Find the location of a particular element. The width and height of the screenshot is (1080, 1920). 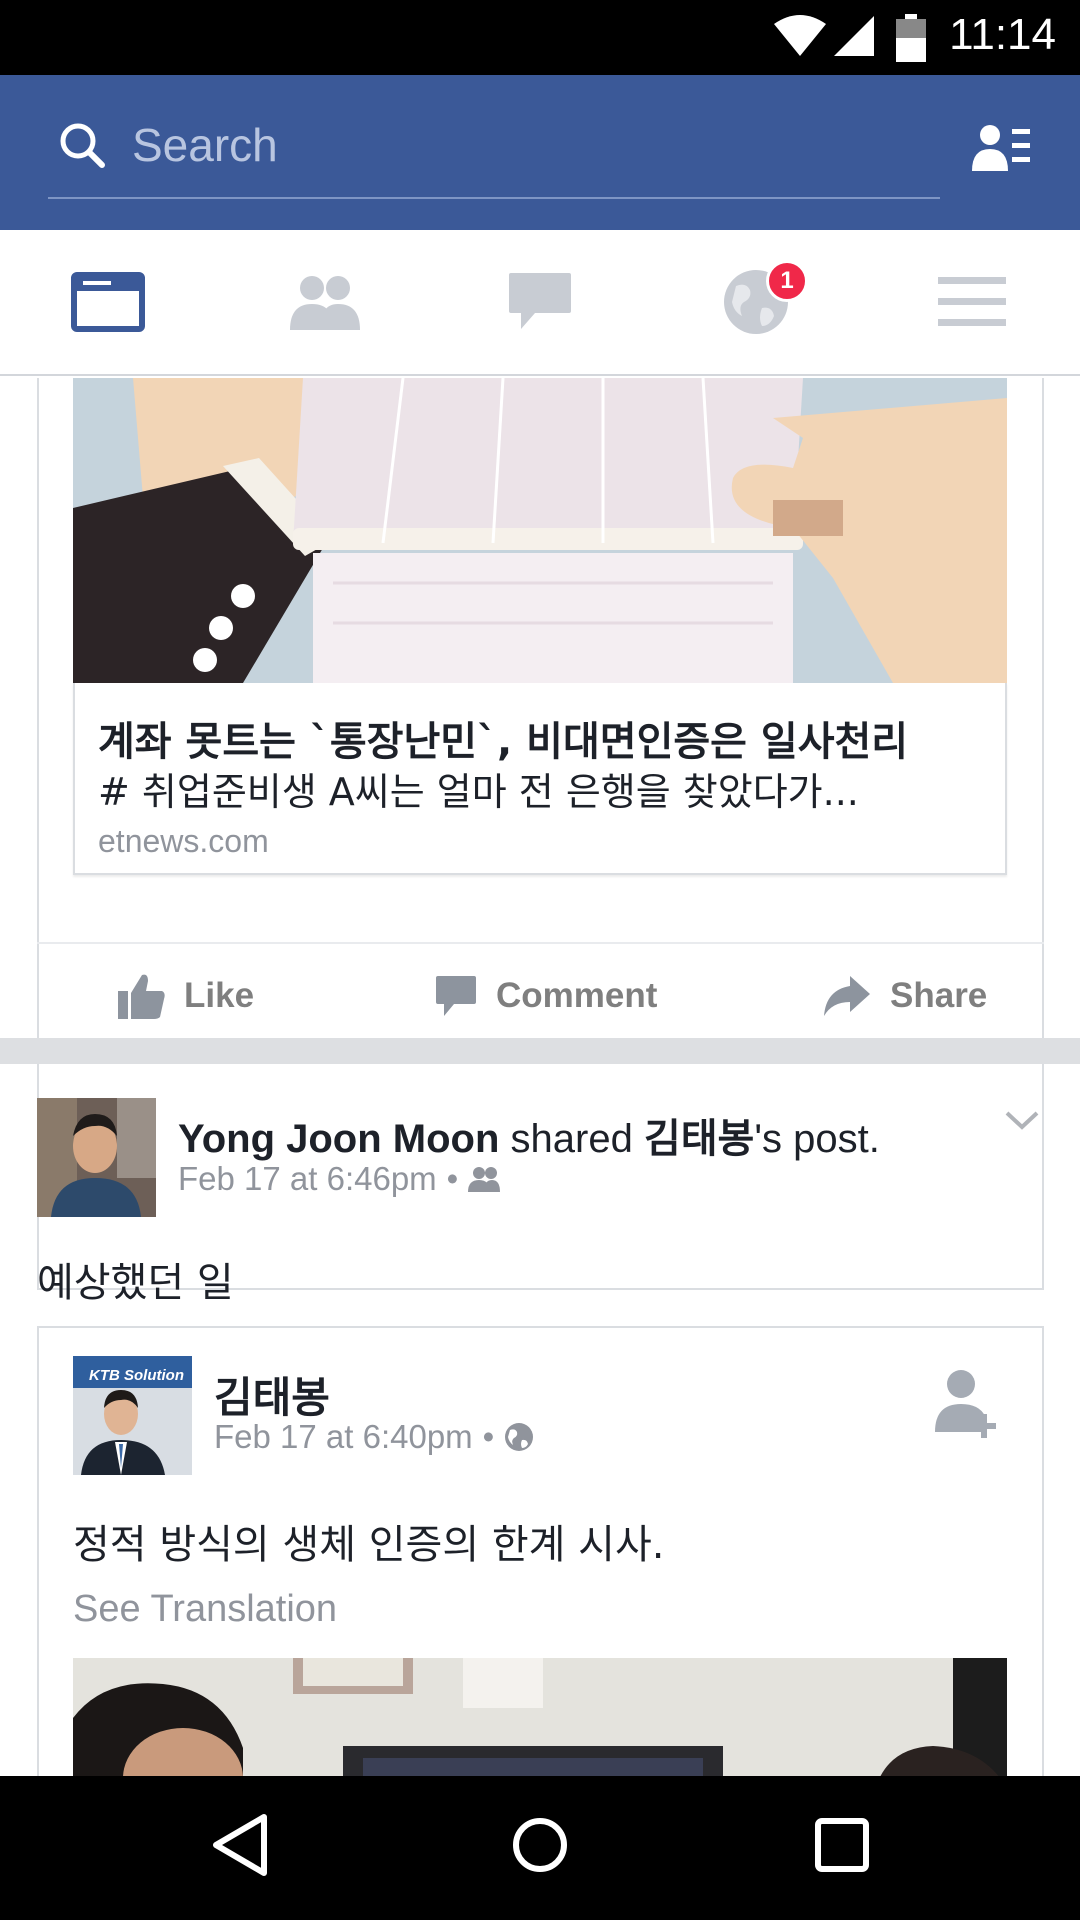

original-author-name: 김태봉 is located at coordinates (272, 1394).